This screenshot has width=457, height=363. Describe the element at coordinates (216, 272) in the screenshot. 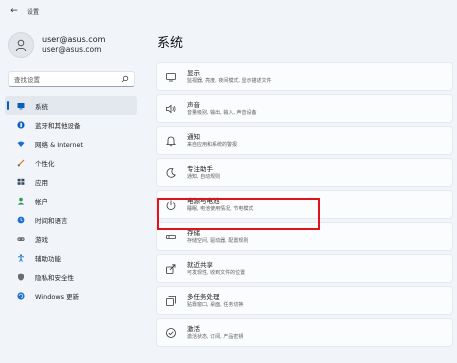

I see `card-subtitle: 可发现性, 收到文件的位置` at that location.